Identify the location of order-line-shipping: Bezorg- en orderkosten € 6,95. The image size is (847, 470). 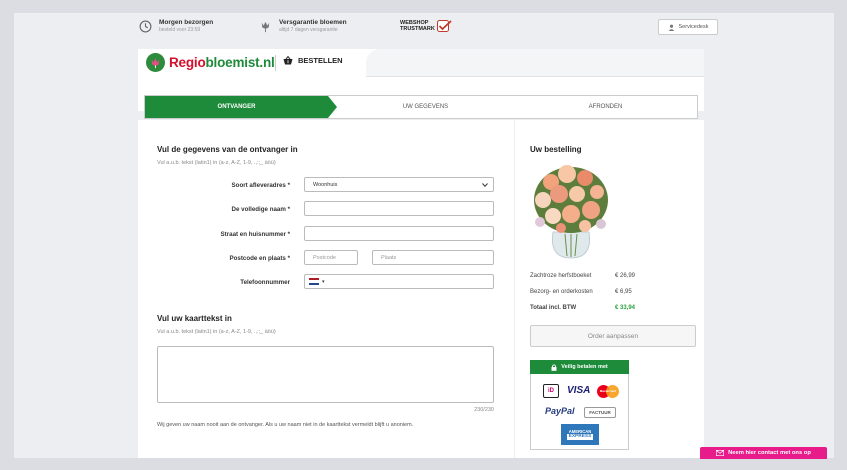
(590, 292).